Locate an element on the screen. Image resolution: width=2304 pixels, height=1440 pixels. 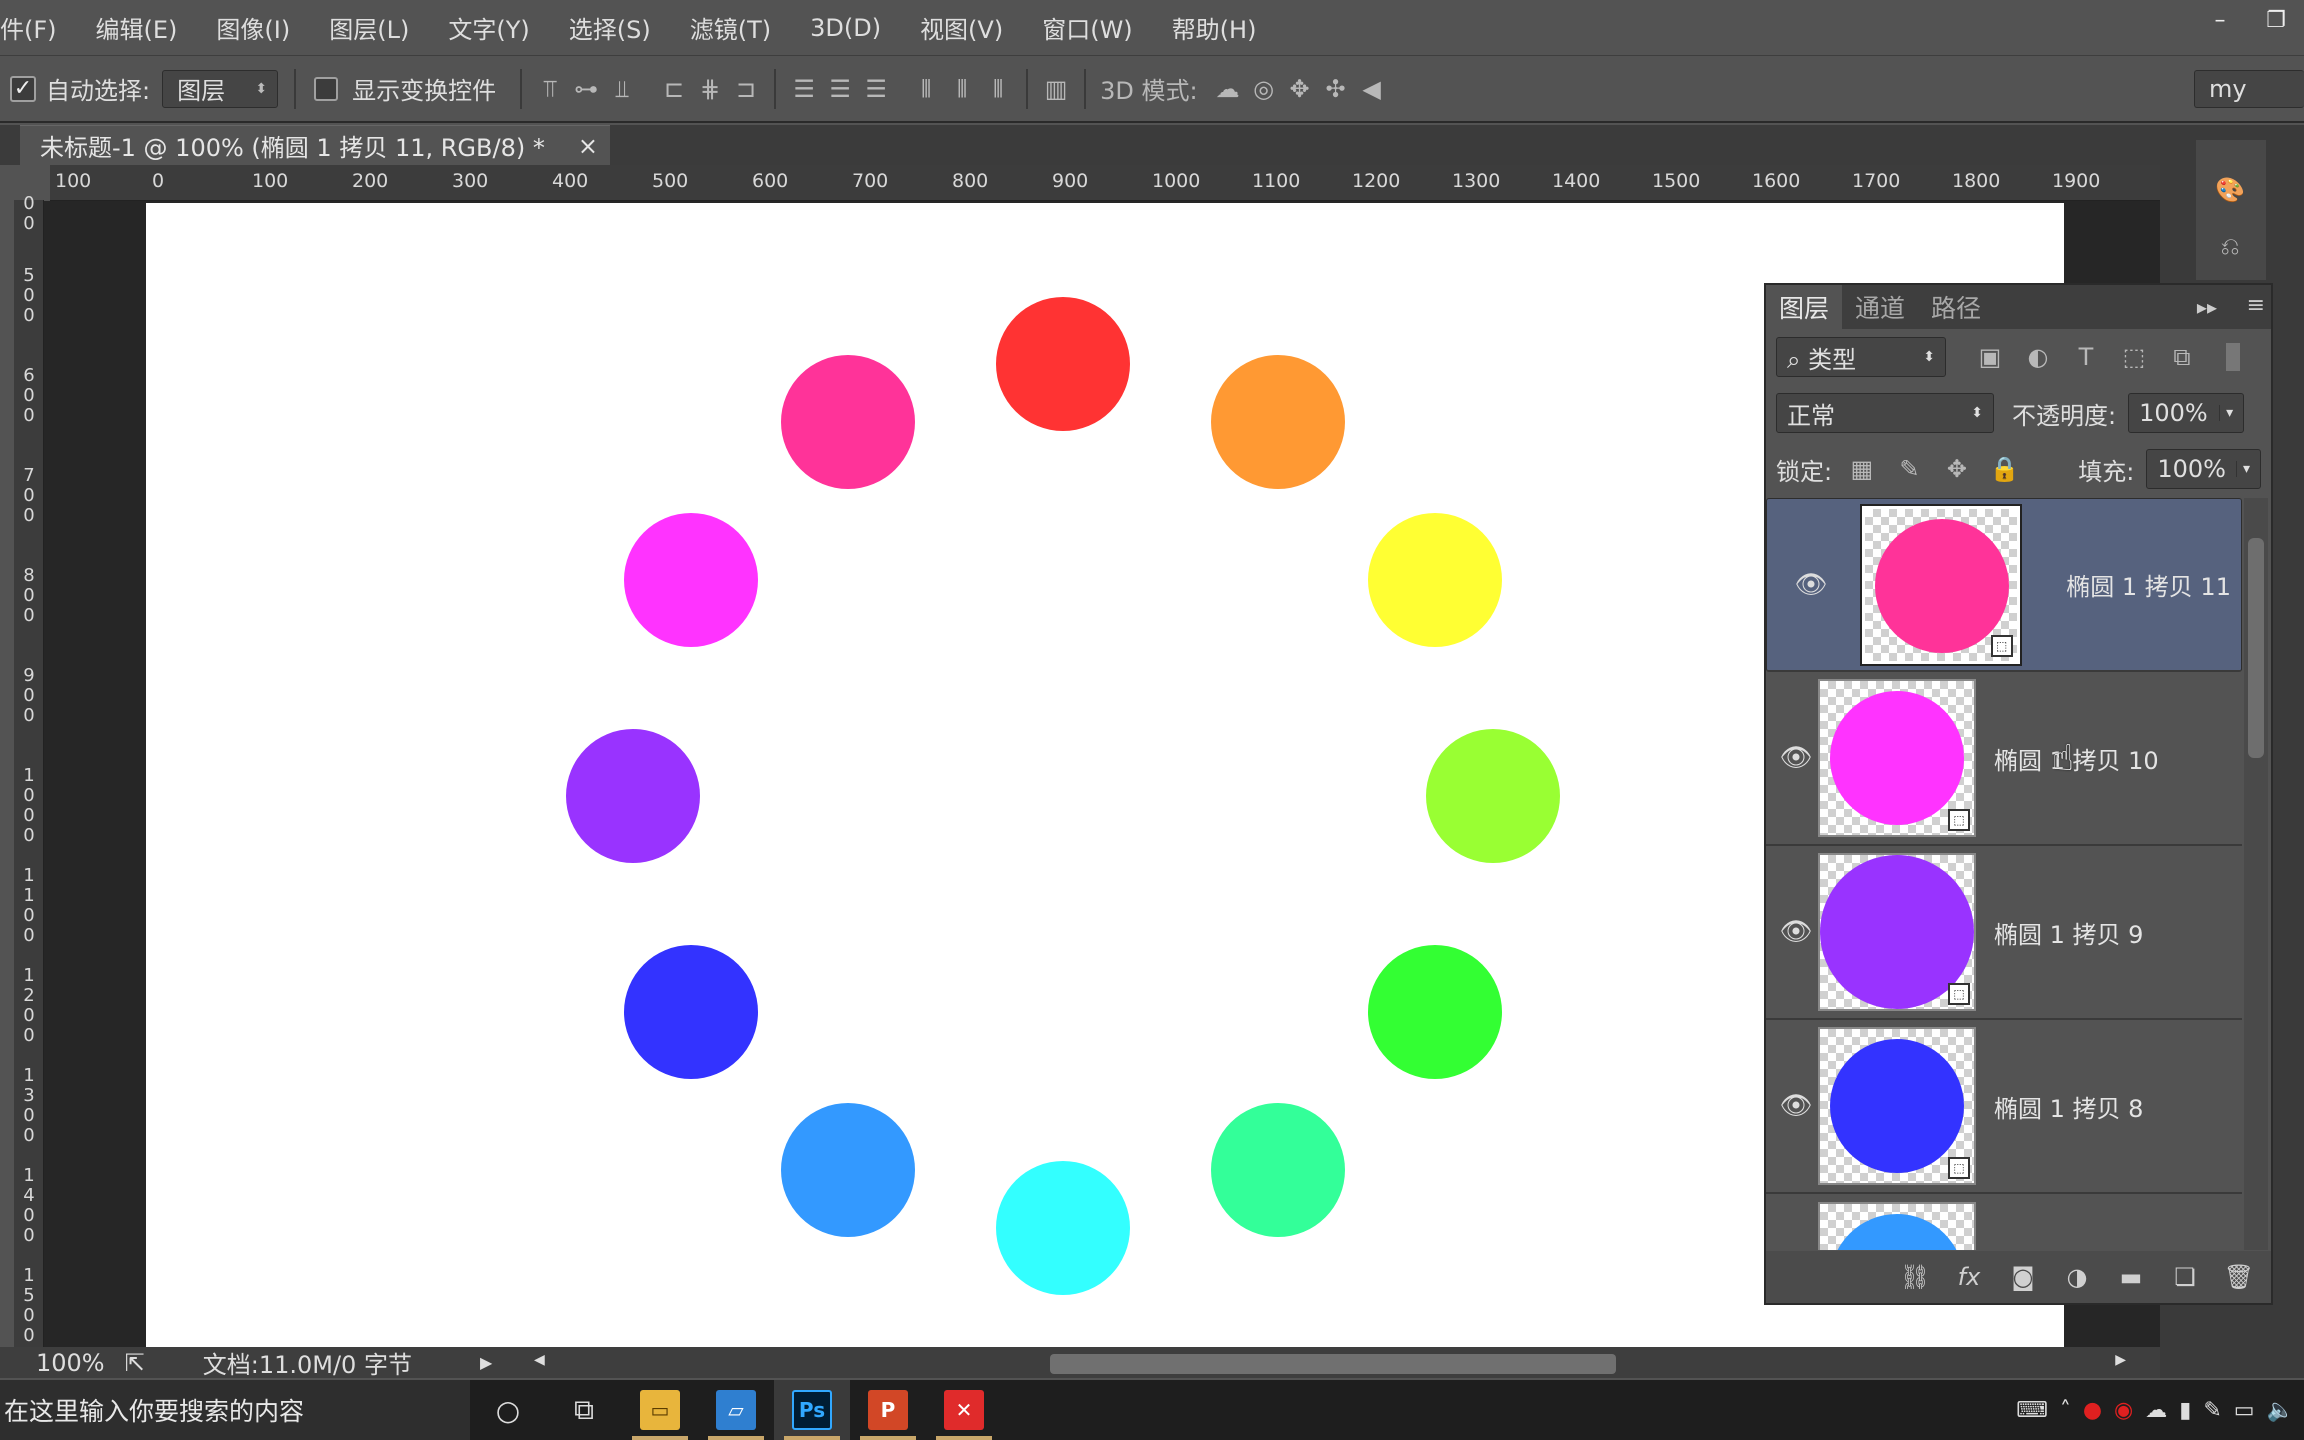
menu-help: 帮助(H) is located at coordinates (1214, 27).